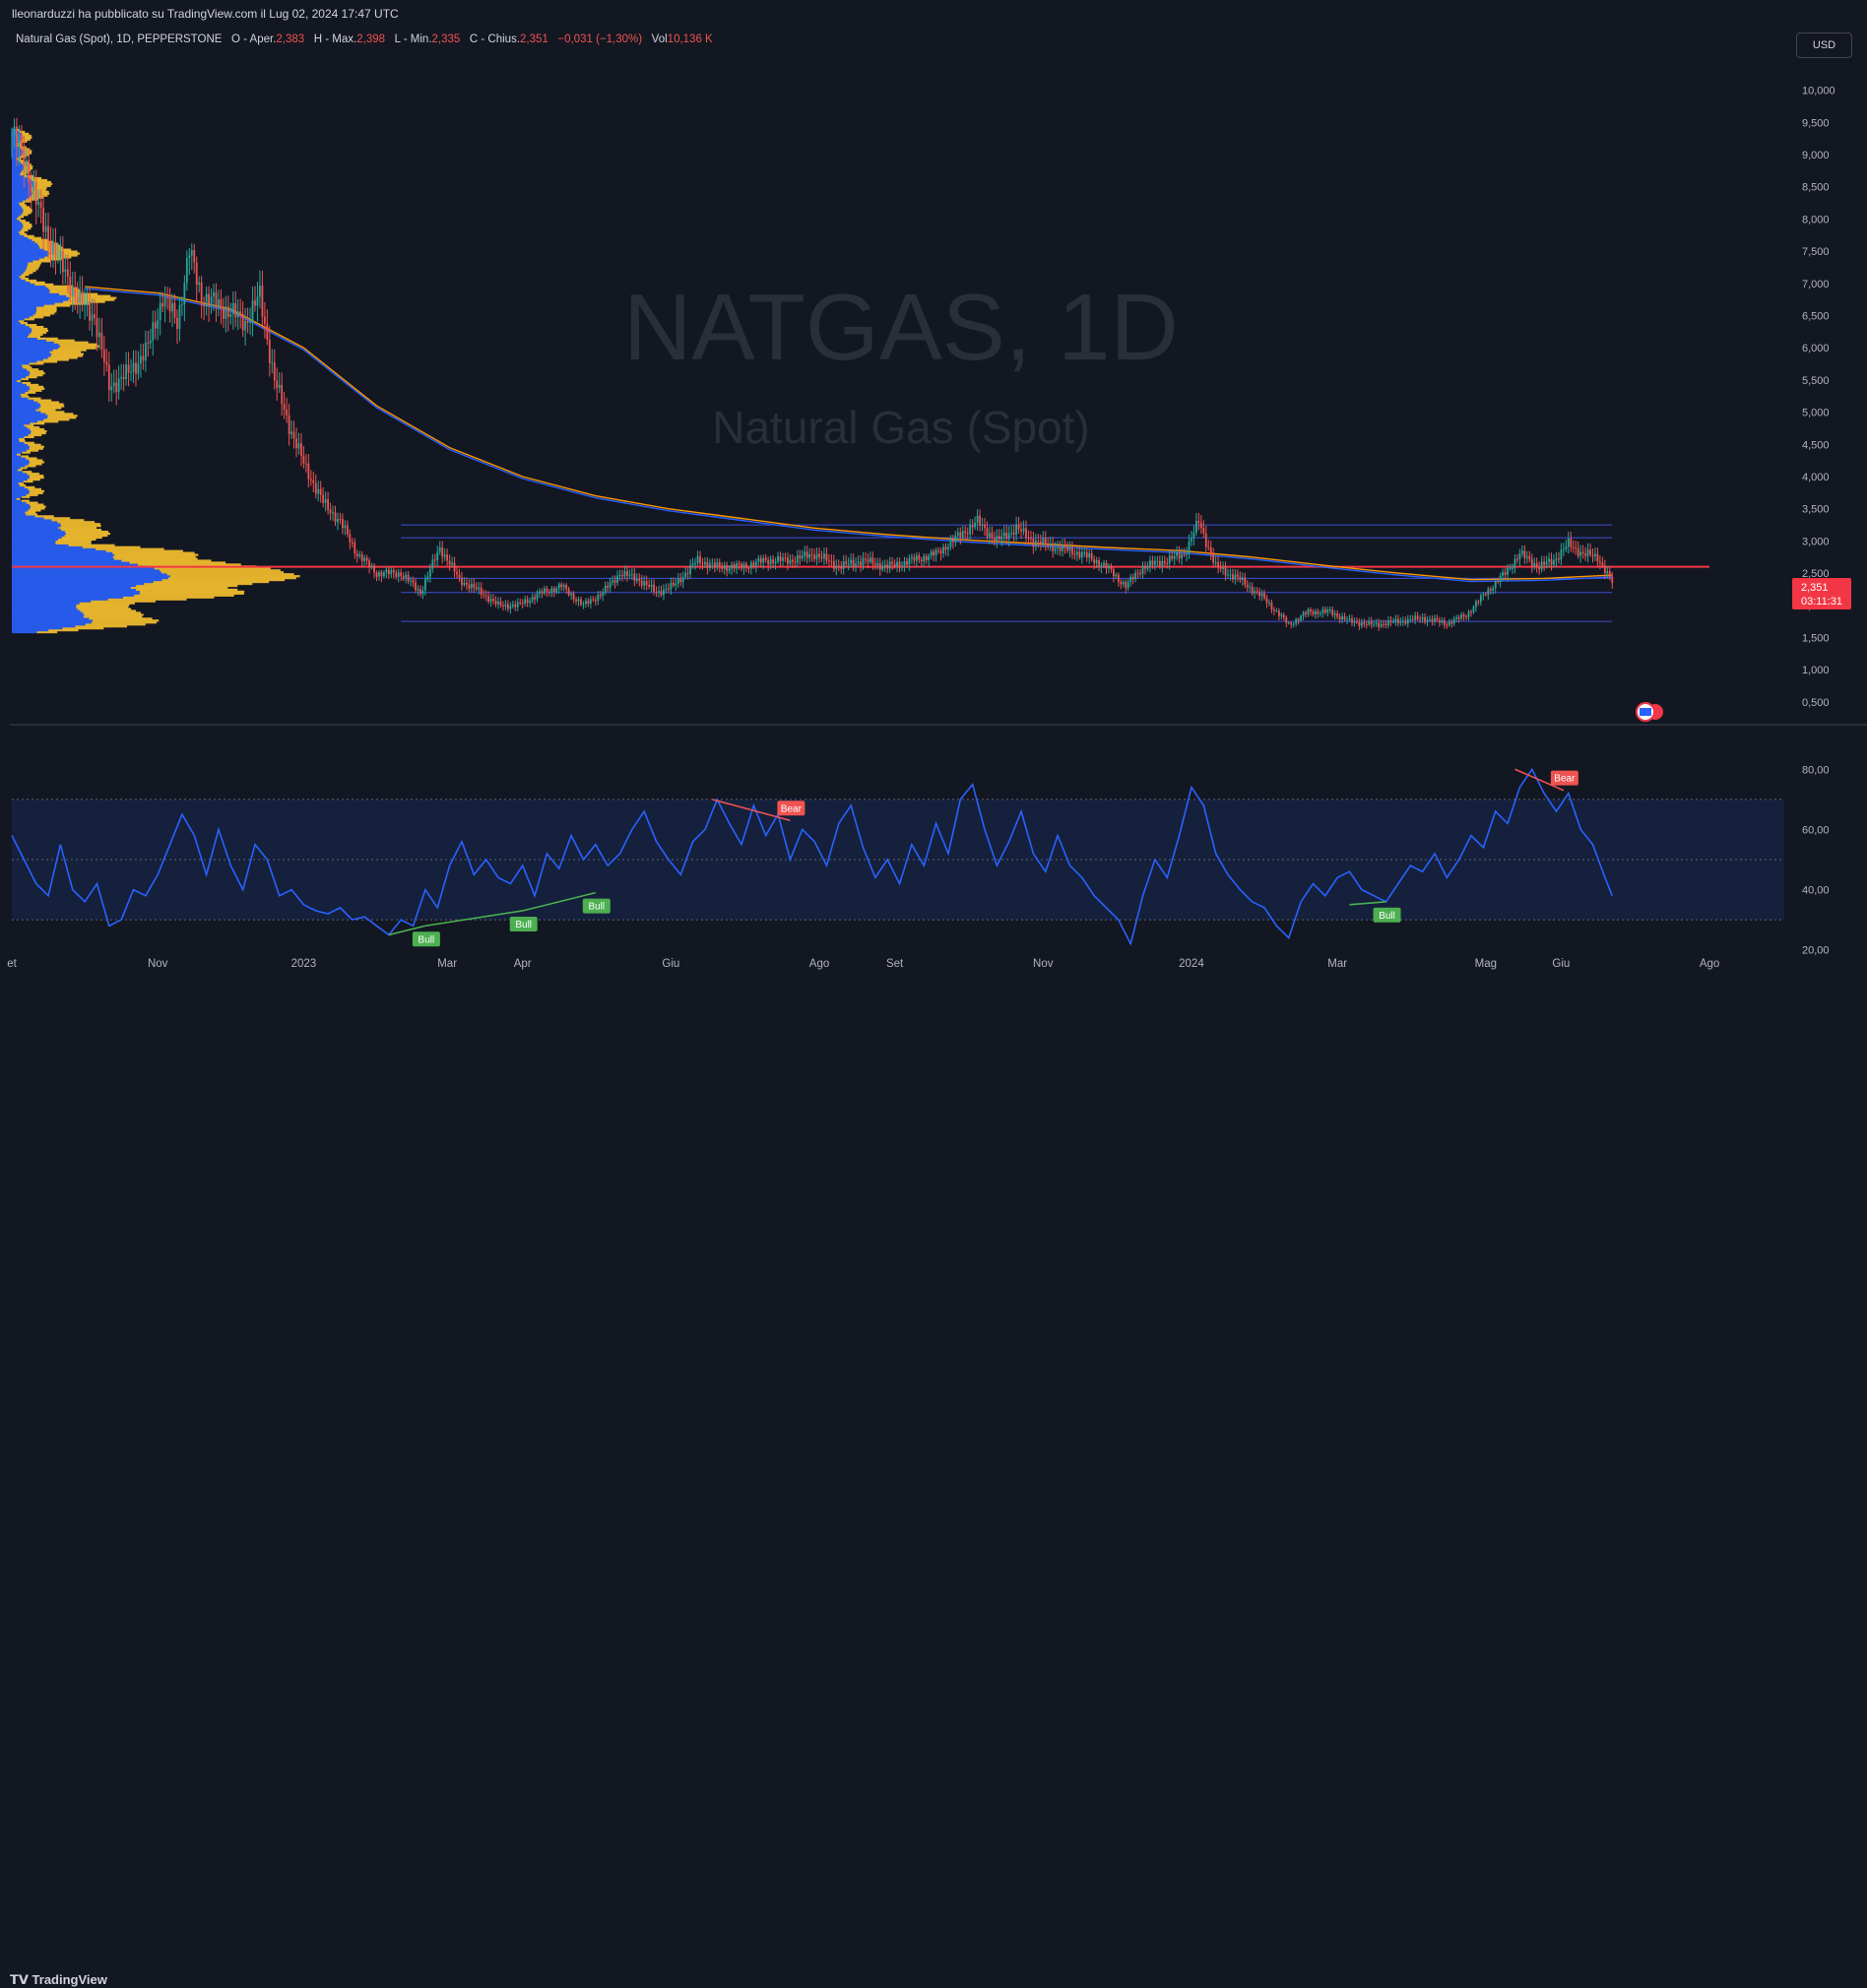  Describe the element at coordinates (523, 964) in the screenshot. I see `time-tick-label: Apr` at that location.